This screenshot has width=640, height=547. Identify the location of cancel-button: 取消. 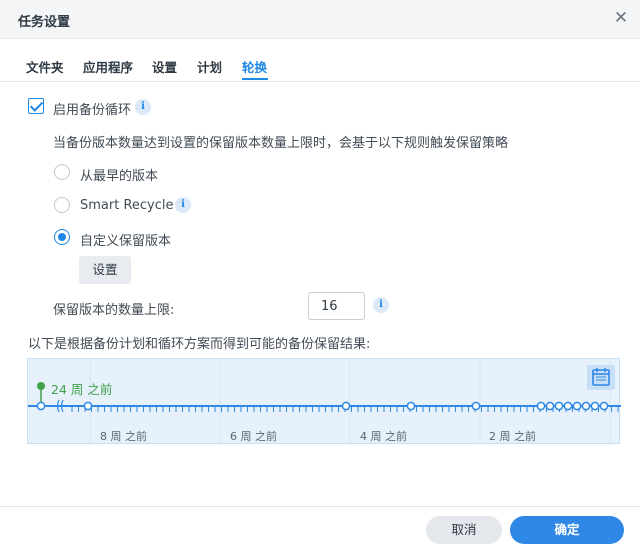
(464, 530).